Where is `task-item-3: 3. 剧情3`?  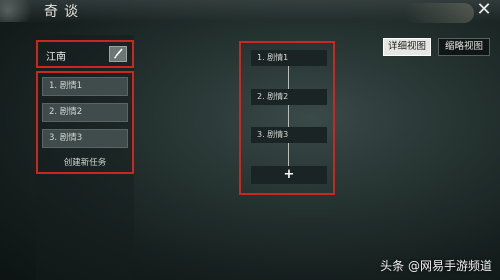
task-item-3: 3. 剧情3 is located at coordinates (85, 138).